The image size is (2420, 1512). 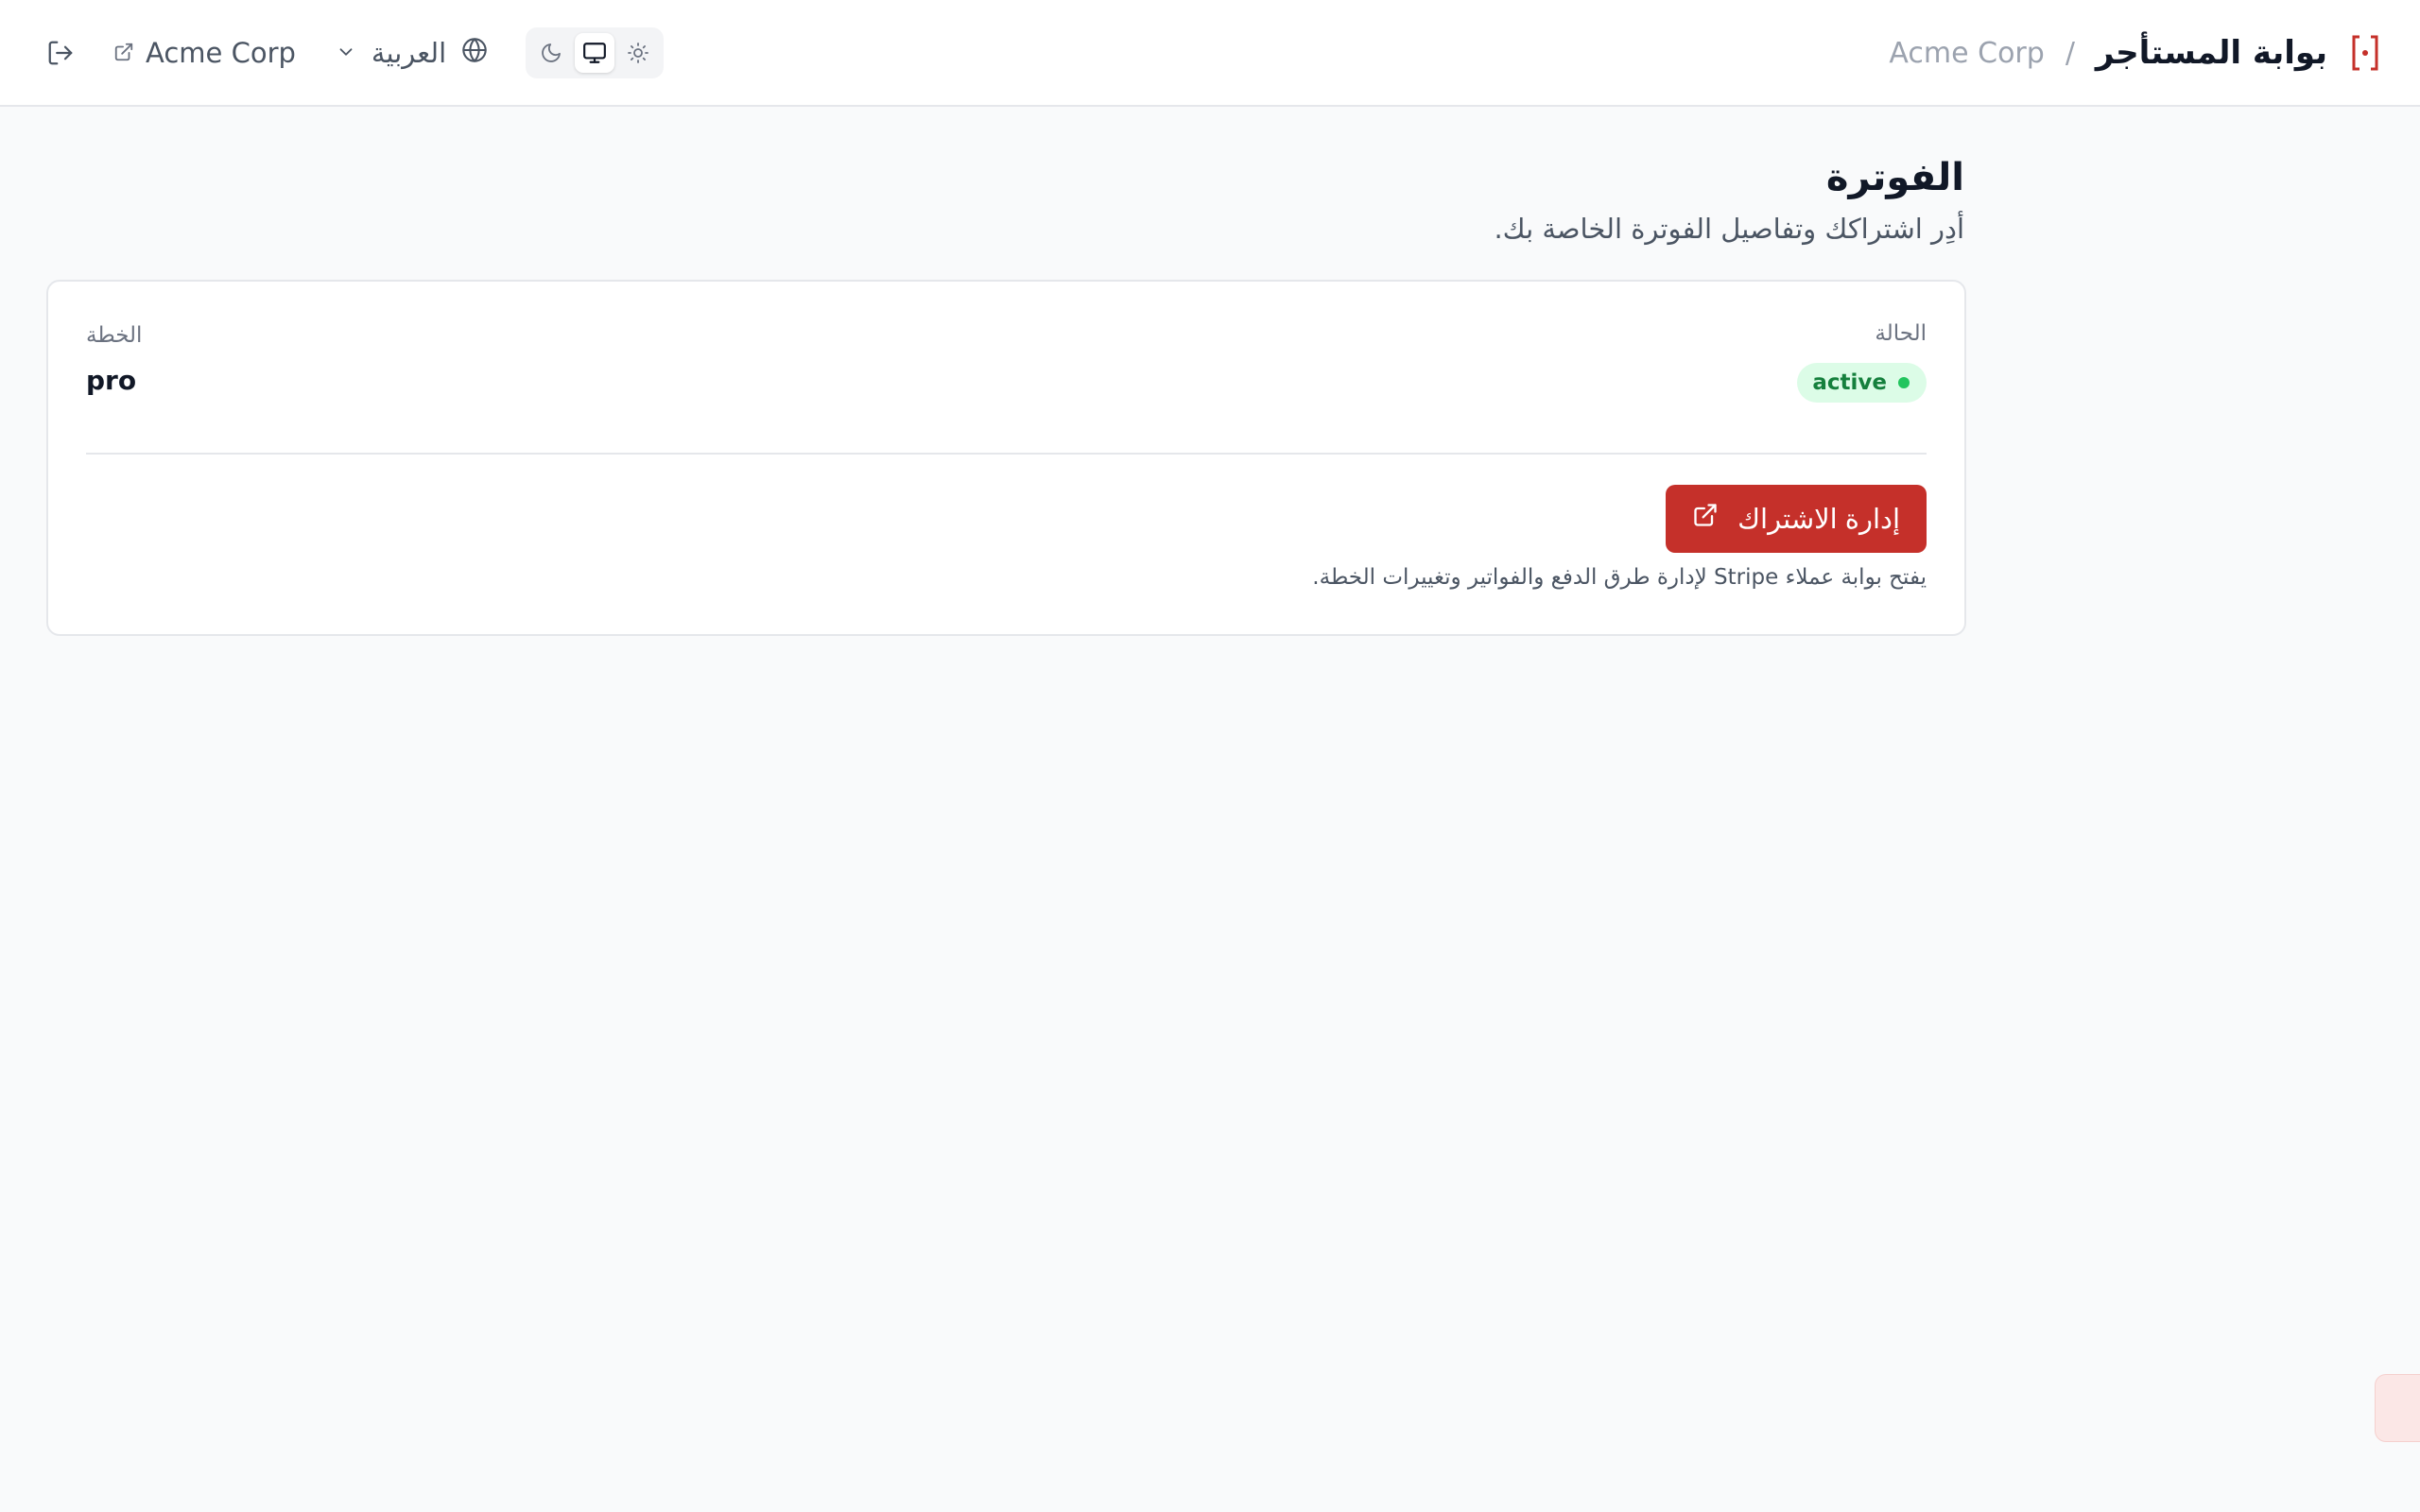 What do you see at coordinates (1818, 519) in the screenshot?
I see `manage-subscription-label: إدارة الاشتراك` at bounding box center [1818, 519].